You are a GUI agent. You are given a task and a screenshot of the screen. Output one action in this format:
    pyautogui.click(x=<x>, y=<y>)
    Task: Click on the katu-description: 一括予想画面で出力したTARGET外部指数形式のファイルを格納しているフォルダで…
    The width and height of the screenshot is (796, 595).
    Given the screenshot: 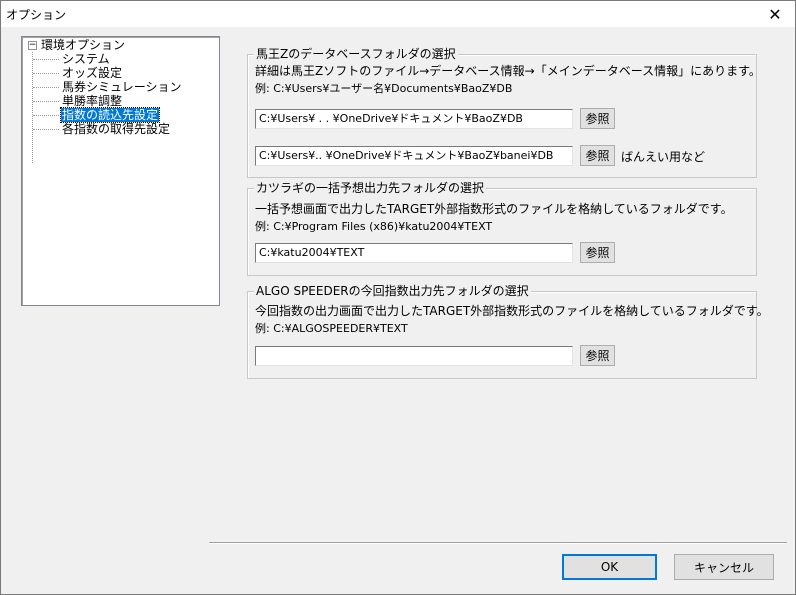 What is the action you would take?
    pyautogui.click(x=494, y=209)
    